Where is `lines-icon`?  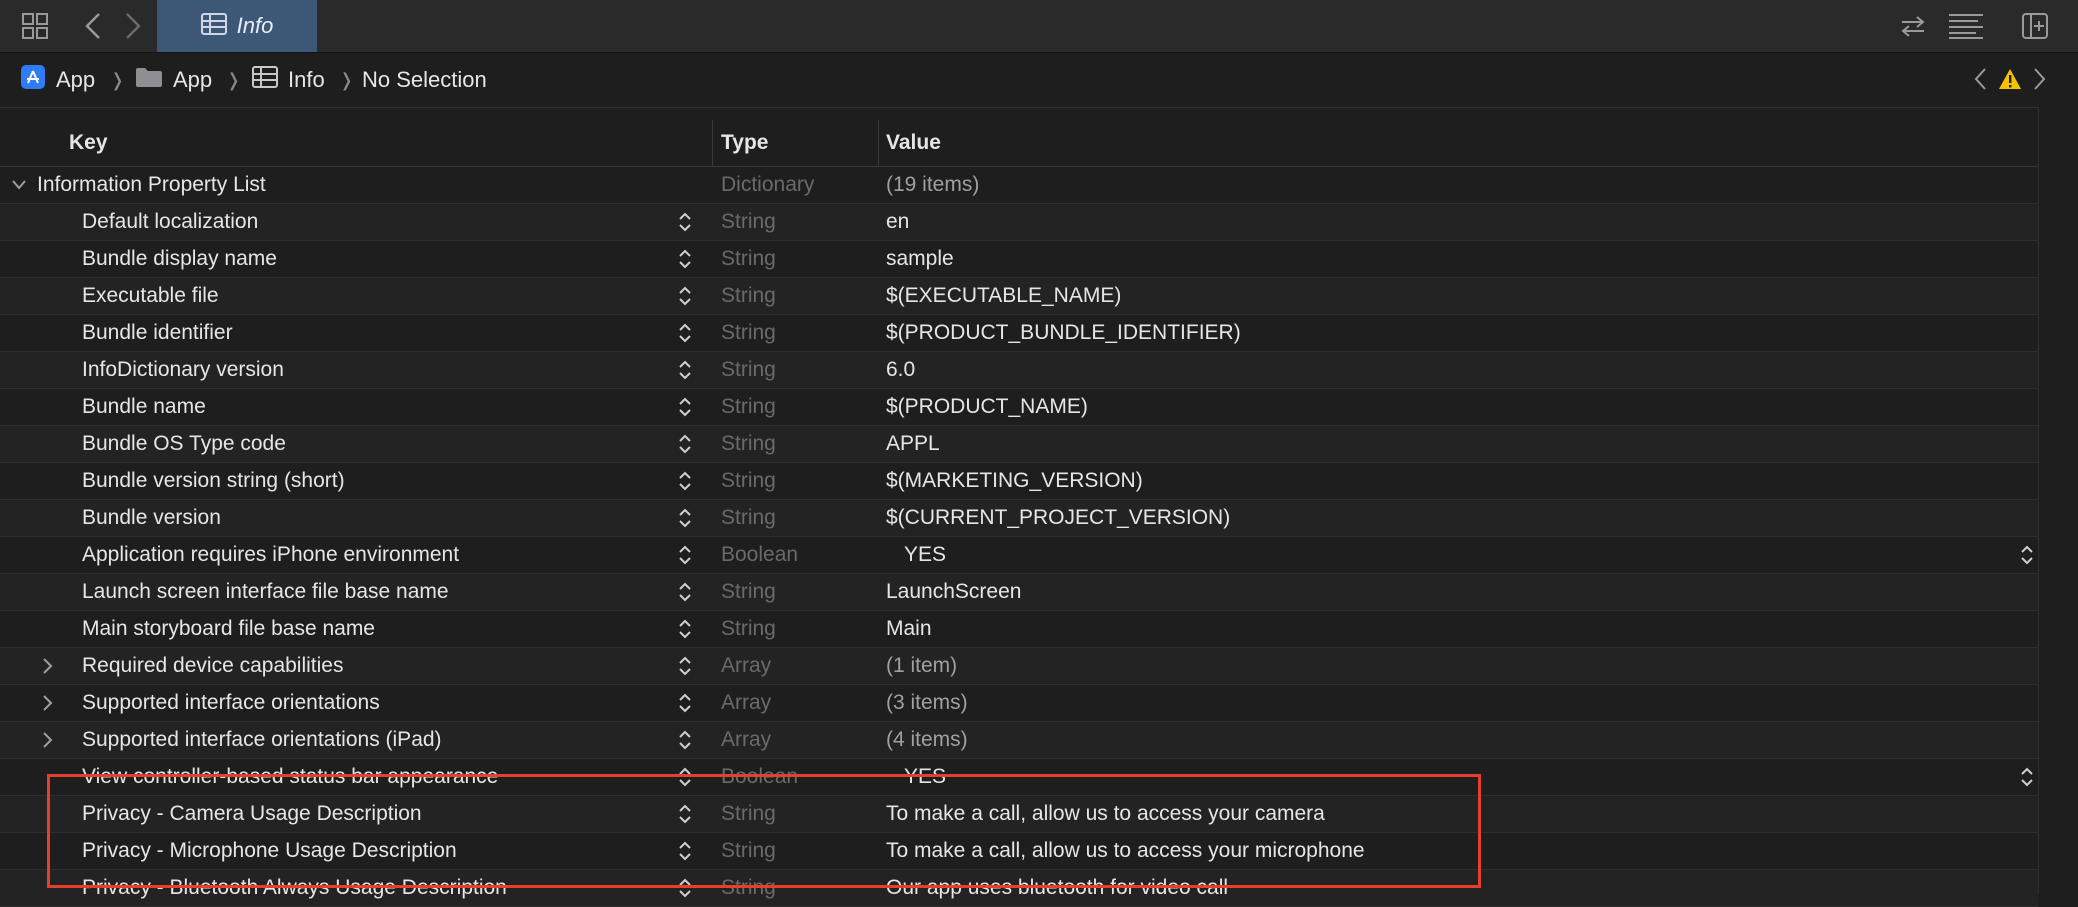 lines-icon is located at coordinates (1966, 26).